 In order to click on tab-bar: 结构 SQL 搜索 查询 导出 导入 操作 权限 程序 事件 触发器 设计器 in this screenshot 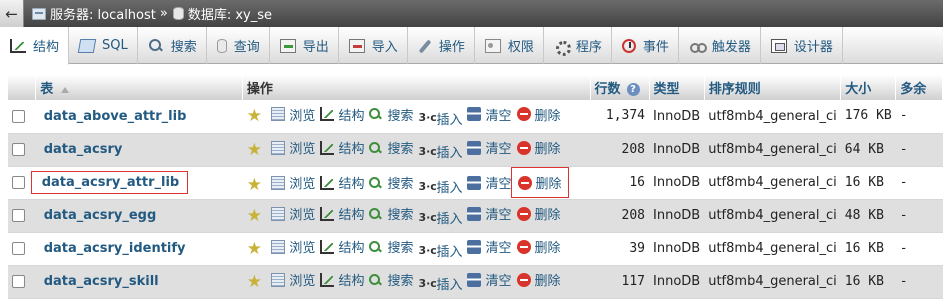, I will do `click(471, 46)`.